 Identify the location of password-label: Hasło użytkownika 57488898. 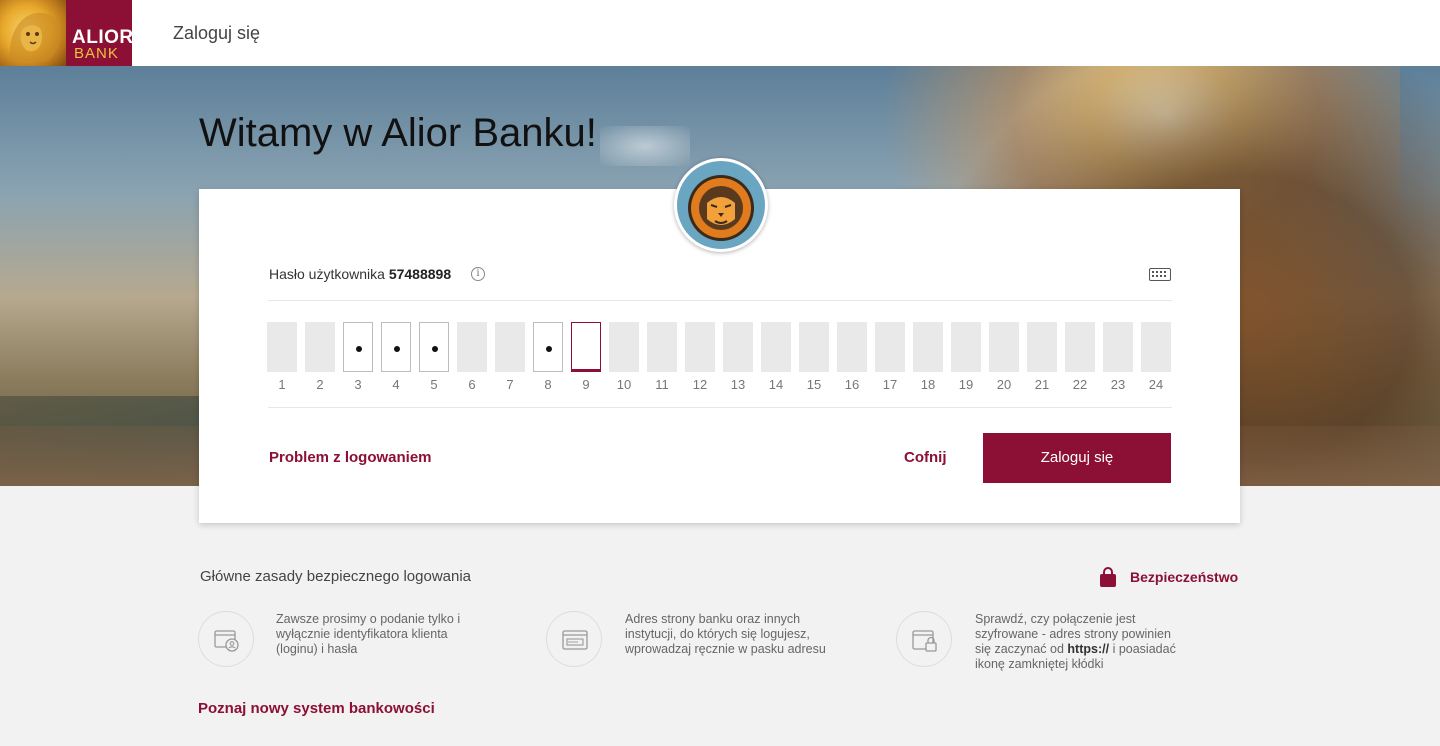
(360, 274).